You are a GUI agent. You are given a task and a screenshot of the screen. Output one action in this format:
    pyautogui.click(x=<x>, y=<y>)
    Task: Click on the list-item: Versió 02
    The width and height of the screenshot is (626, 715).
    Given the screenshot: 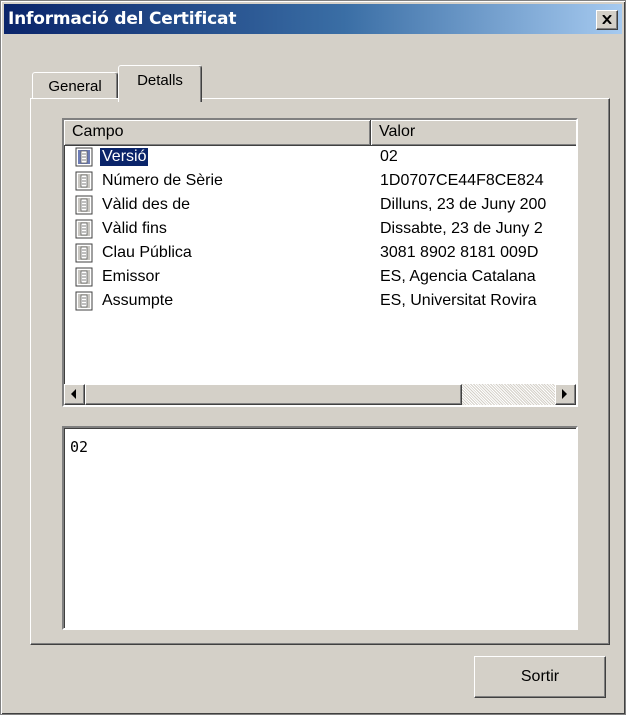 What is the action you would take?
    pyautogui.click(x=319, y=157)
    